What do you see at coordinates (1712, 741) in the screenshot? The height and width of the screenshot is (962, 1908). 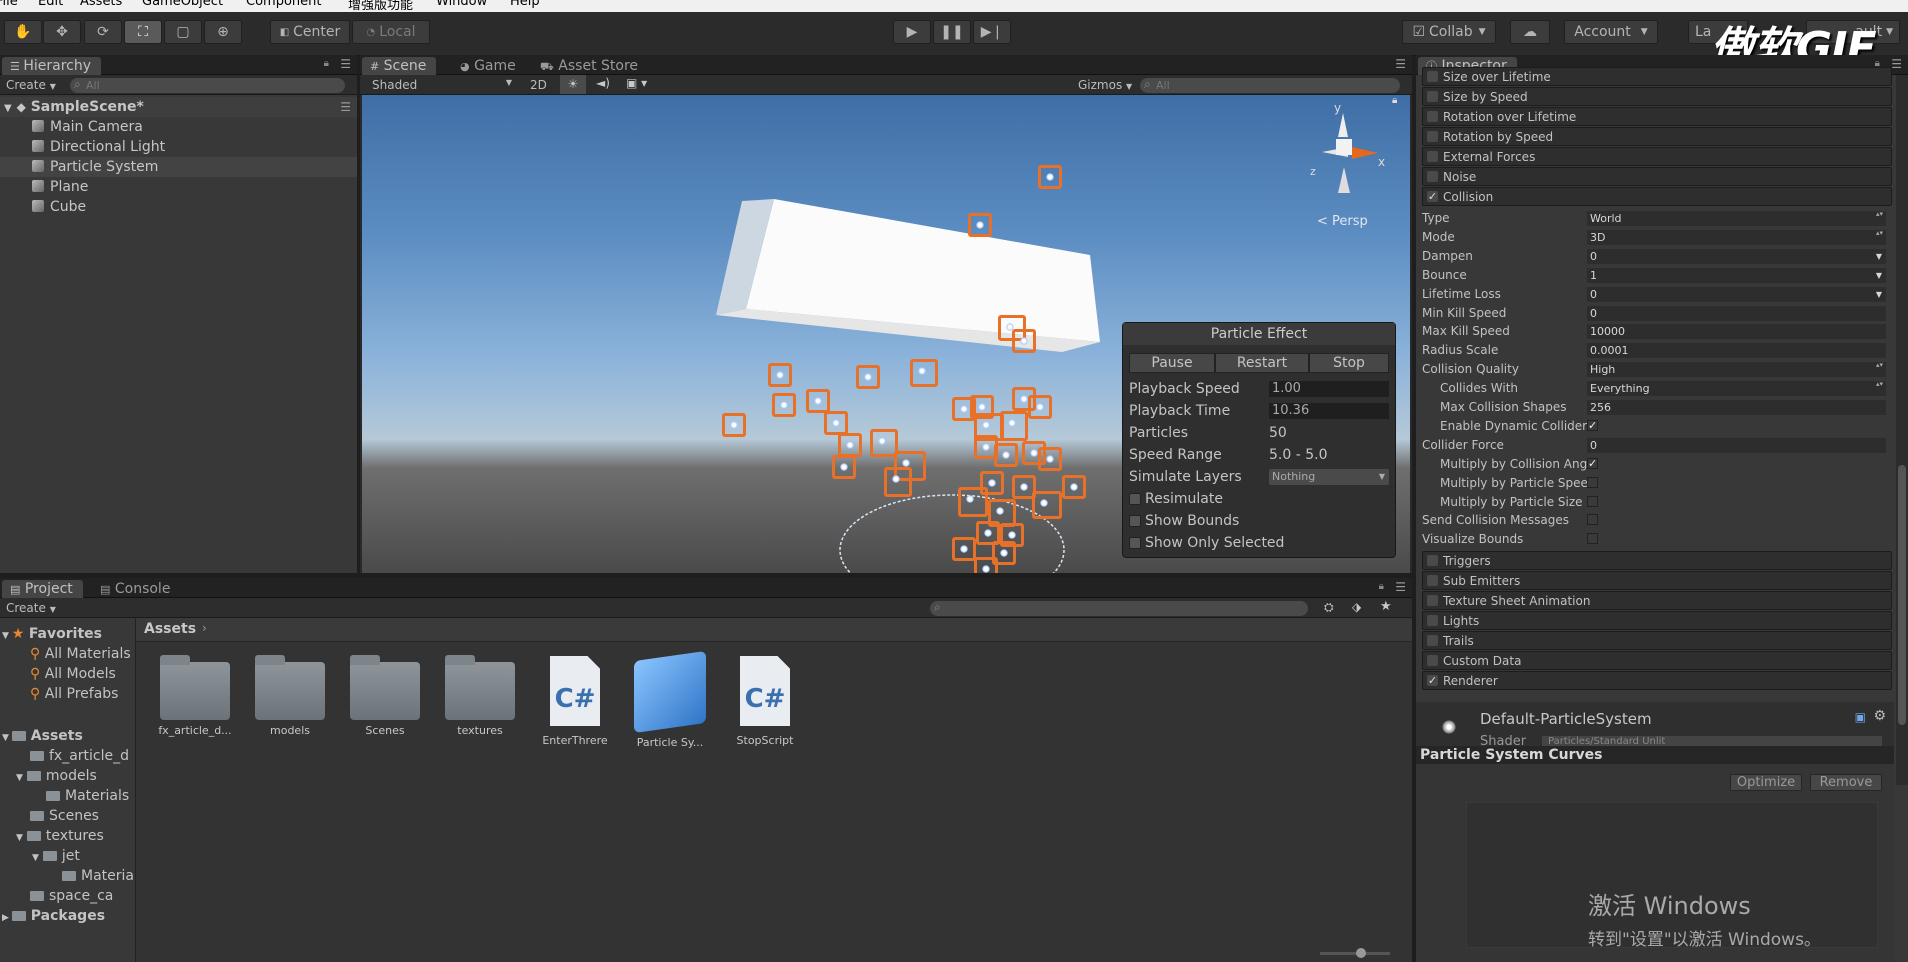 I see `shader-dropdown: Particles/Standard Unlit` at bounding box center [1712, 741].